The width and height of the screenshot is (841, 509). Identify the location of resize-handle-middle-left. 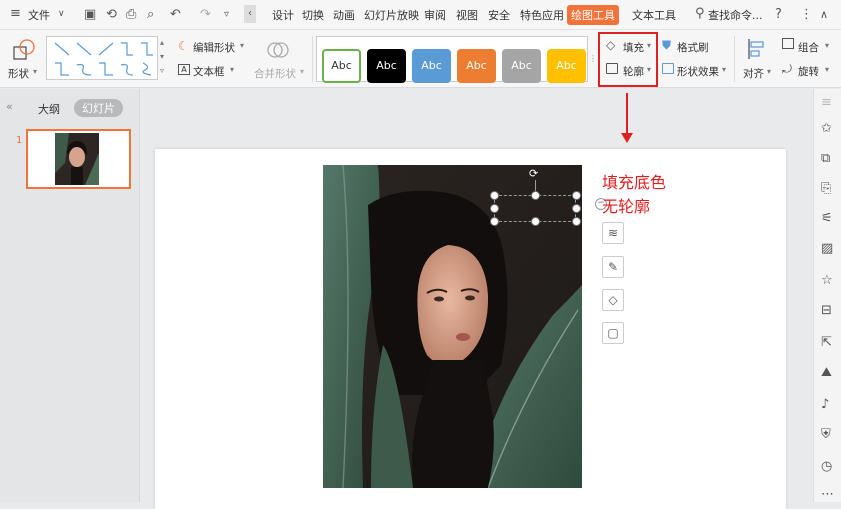
(494, 208).